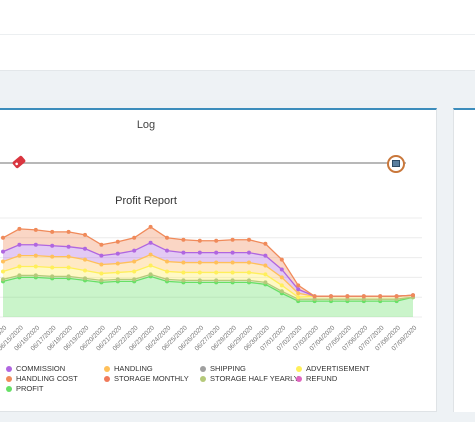 Image resolution: width=475 pixels, height=422 pixels. I want to click on tag-icon, so click(19, 162).